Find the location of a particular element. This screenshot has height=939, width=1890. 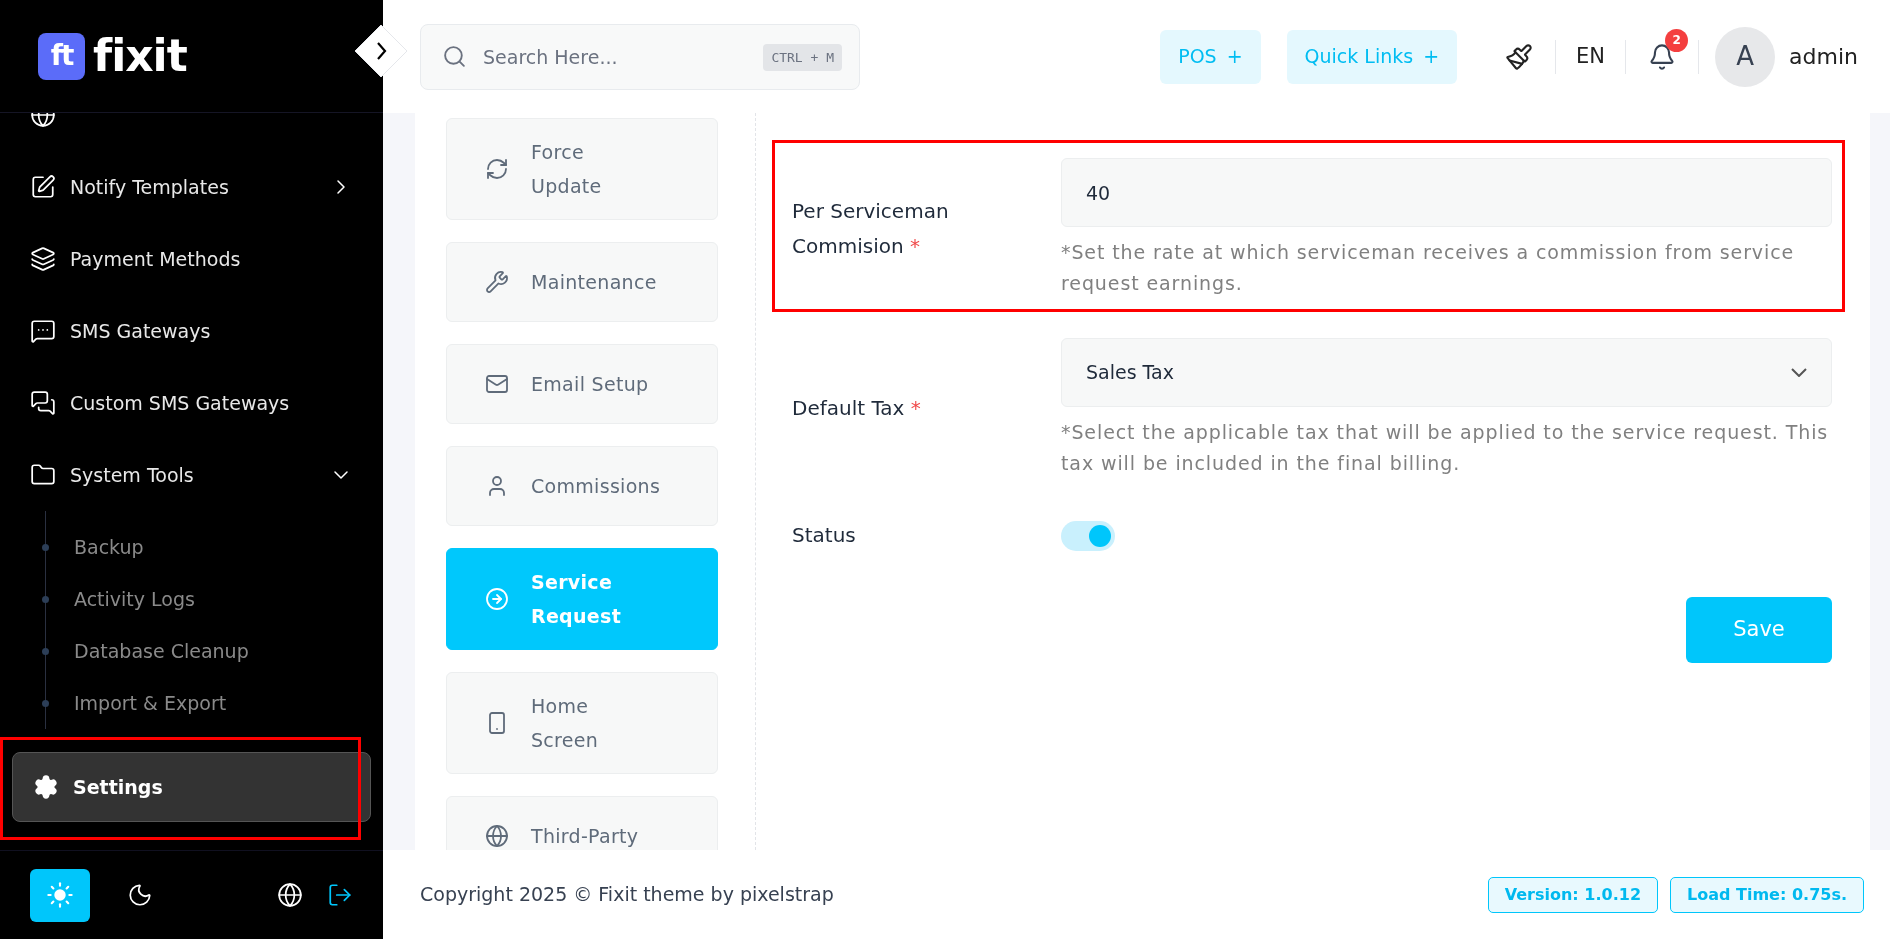

sidebar-item: Notify Templates is located at coordinates (191, 187).